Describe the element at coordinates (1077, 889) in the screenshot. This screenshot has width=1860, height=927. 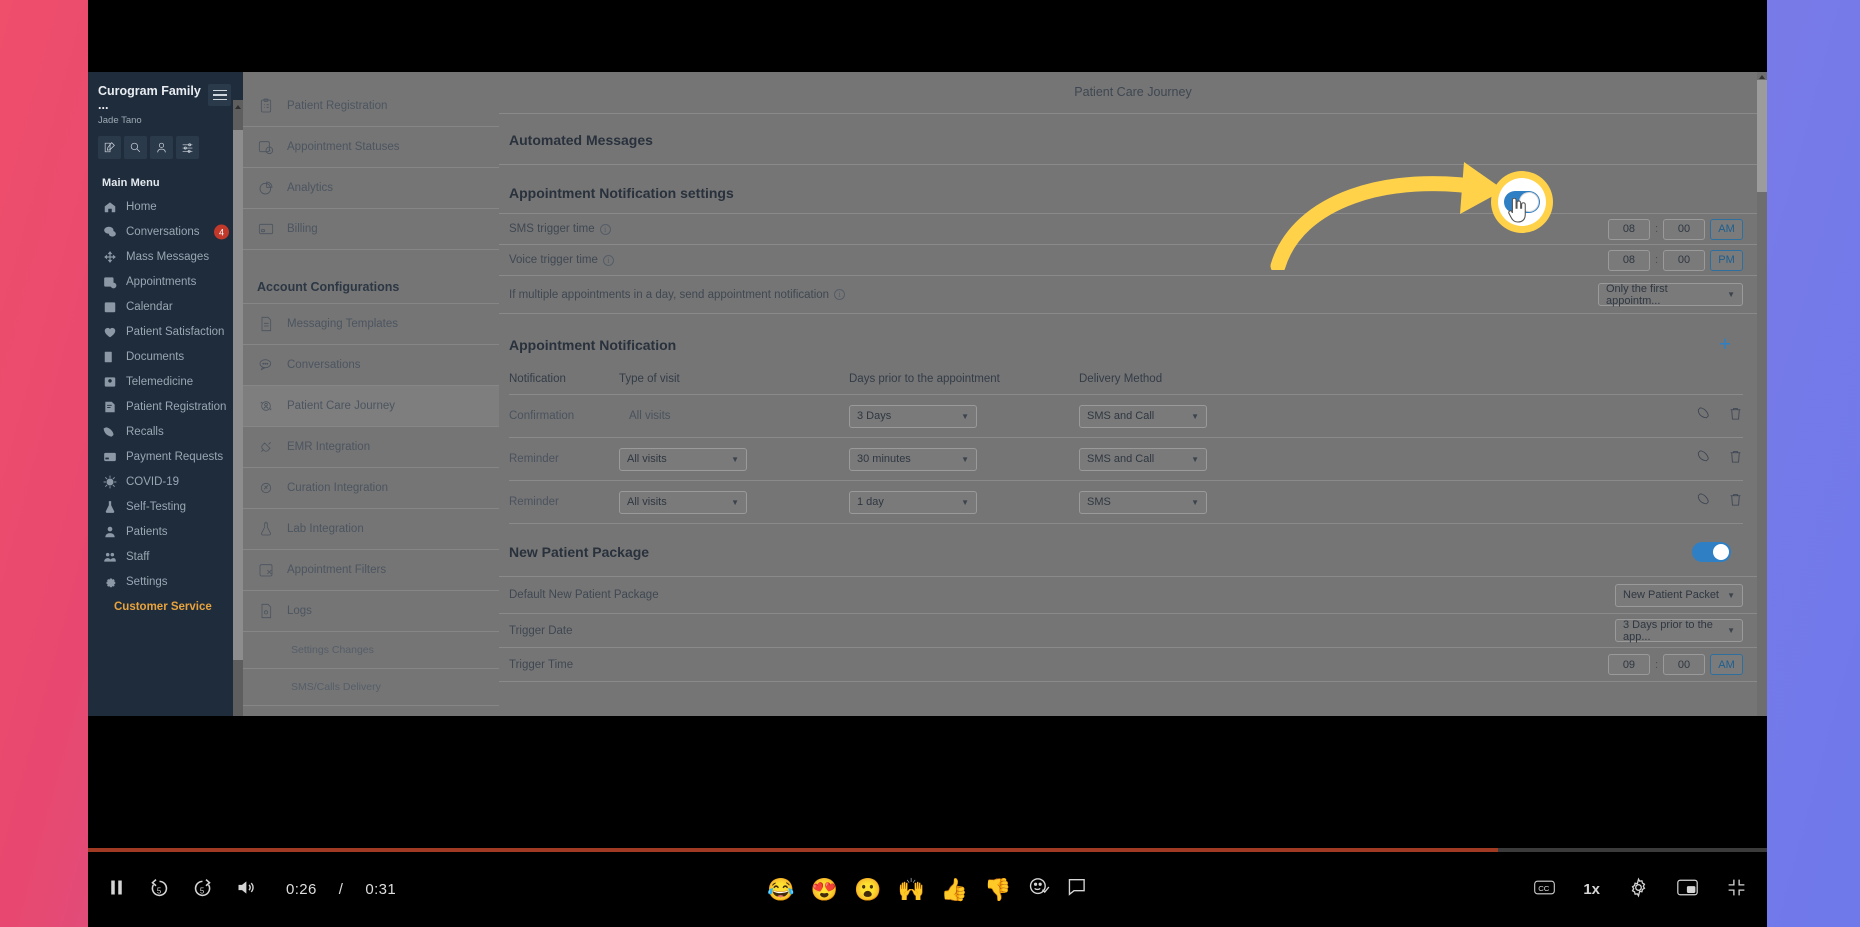
I see `comment-icon` at that location.